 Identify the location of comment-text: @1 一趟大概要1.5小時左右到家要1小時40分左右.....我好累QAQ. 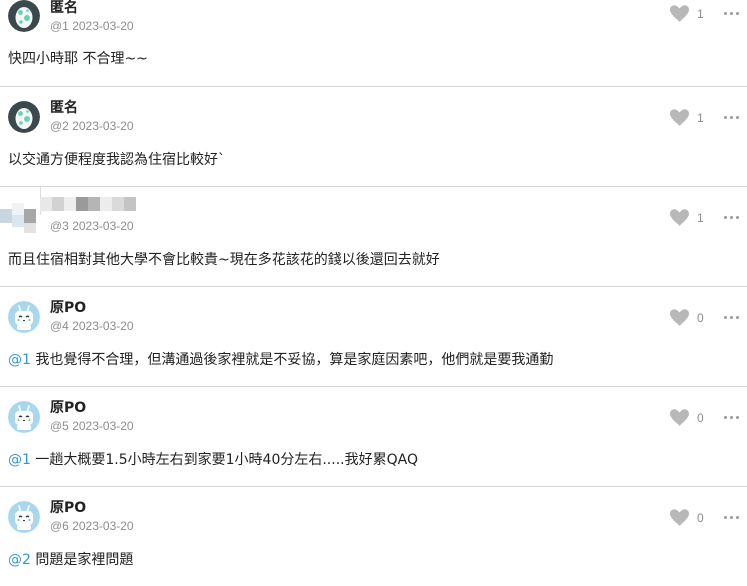
(213, 459).